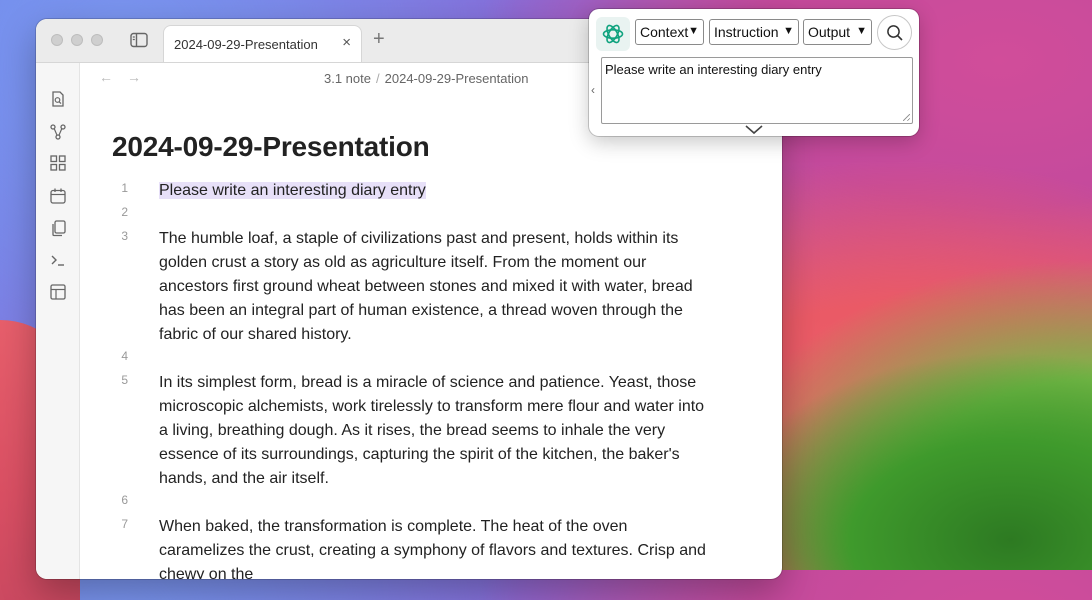 This screenshot has width=1092, height=600. I want to click on search-icon, so click(895, 33).